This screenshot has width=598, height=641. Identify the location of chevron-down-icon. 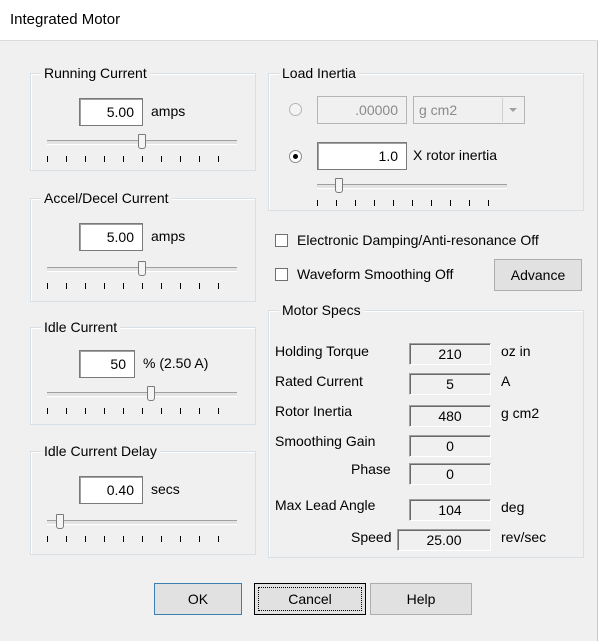
(512, 110).